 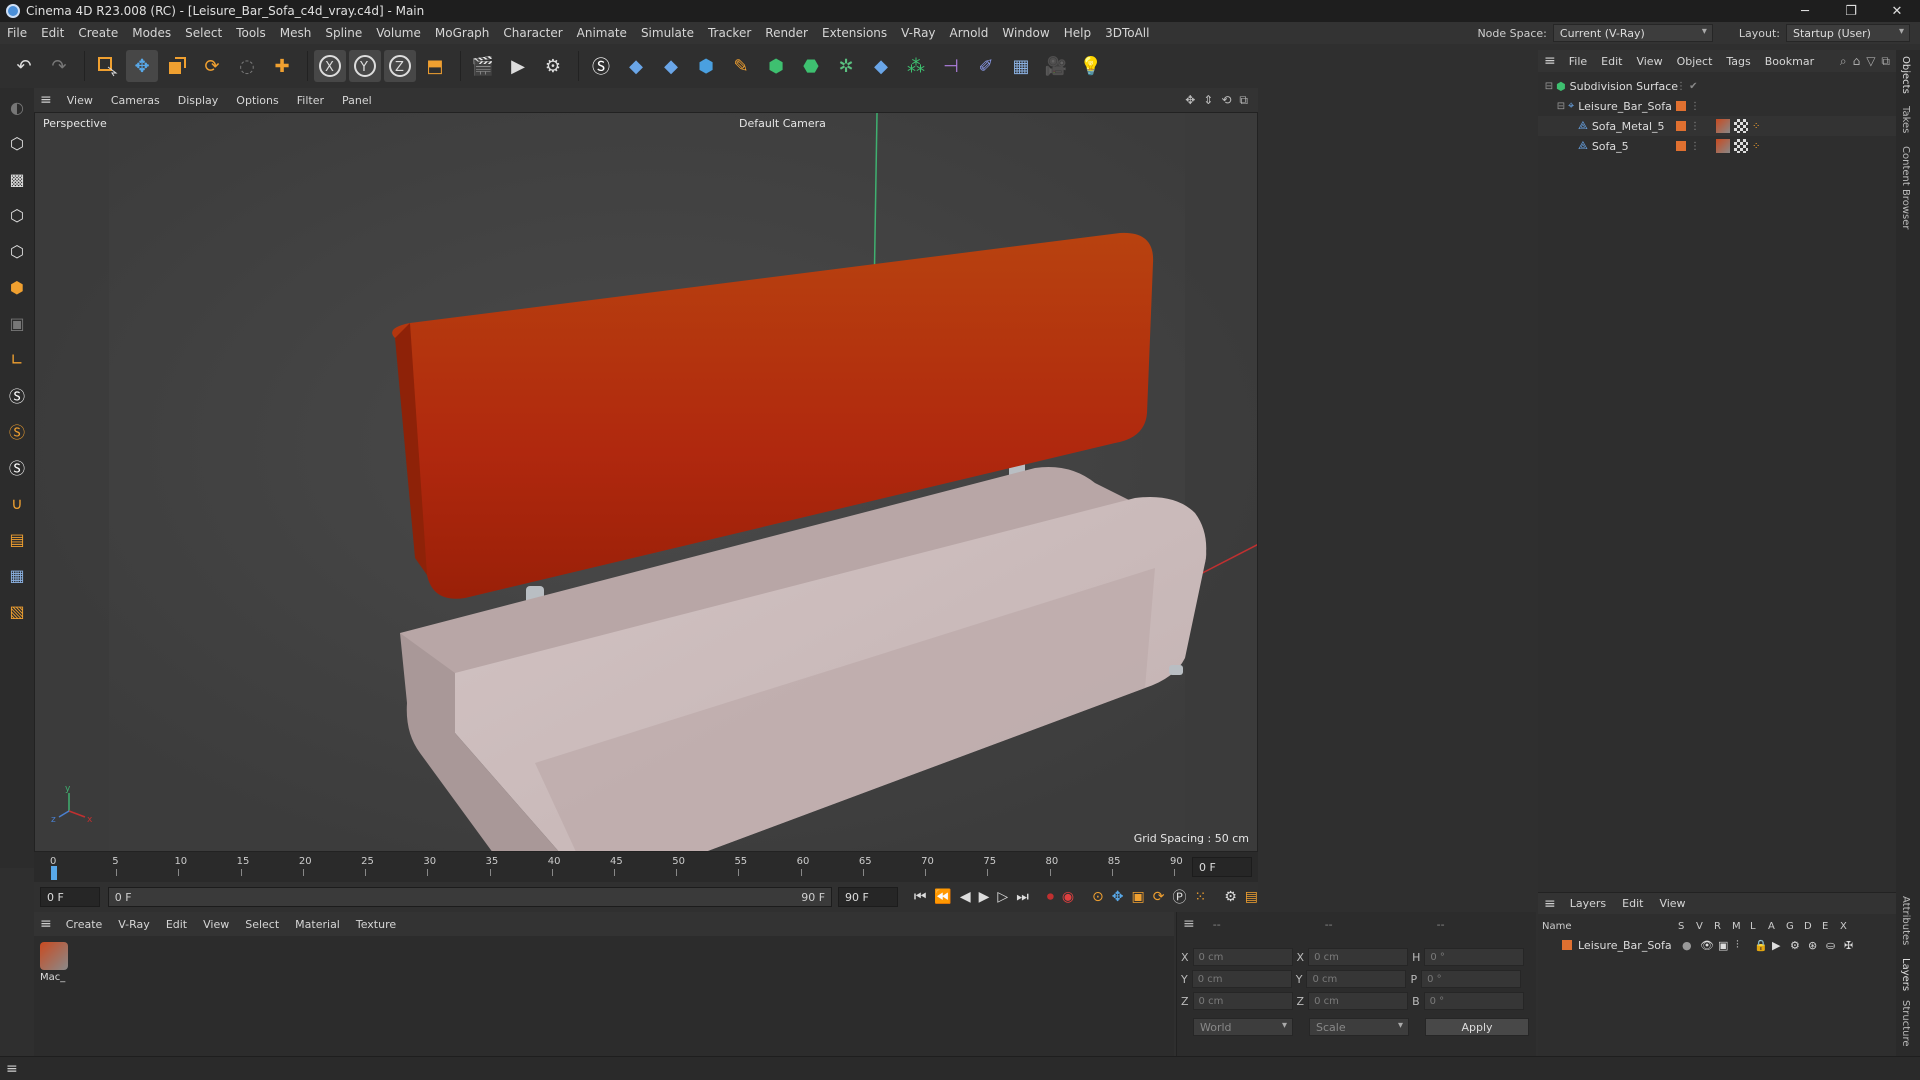 What do you see at coordinates (1025, 33) in the screenshot?
I see `menu-window: Window` at bounding box center [1025, 33].